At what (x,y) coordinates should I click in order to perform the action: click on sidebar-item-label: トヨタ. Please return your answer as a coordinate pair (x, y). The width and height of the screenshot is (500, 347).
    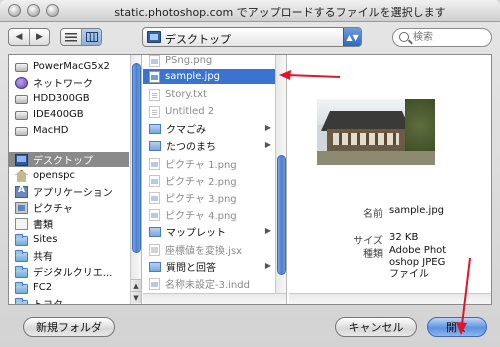
    Looking at the image, I should click on (48, 300).